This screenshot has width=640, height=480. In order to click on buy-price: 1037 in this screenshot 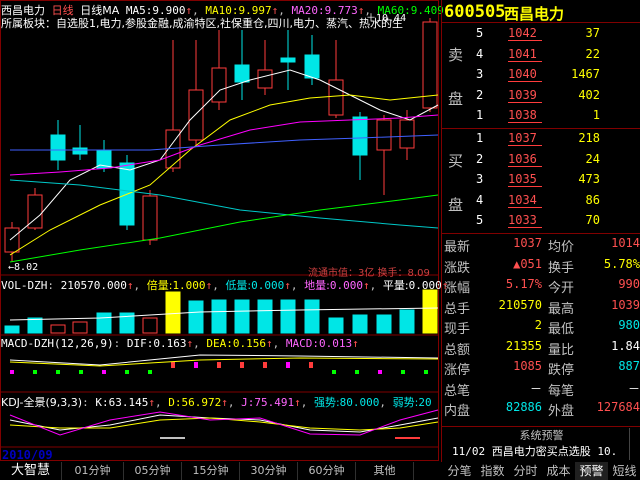, I will do `click(522, 138)`.